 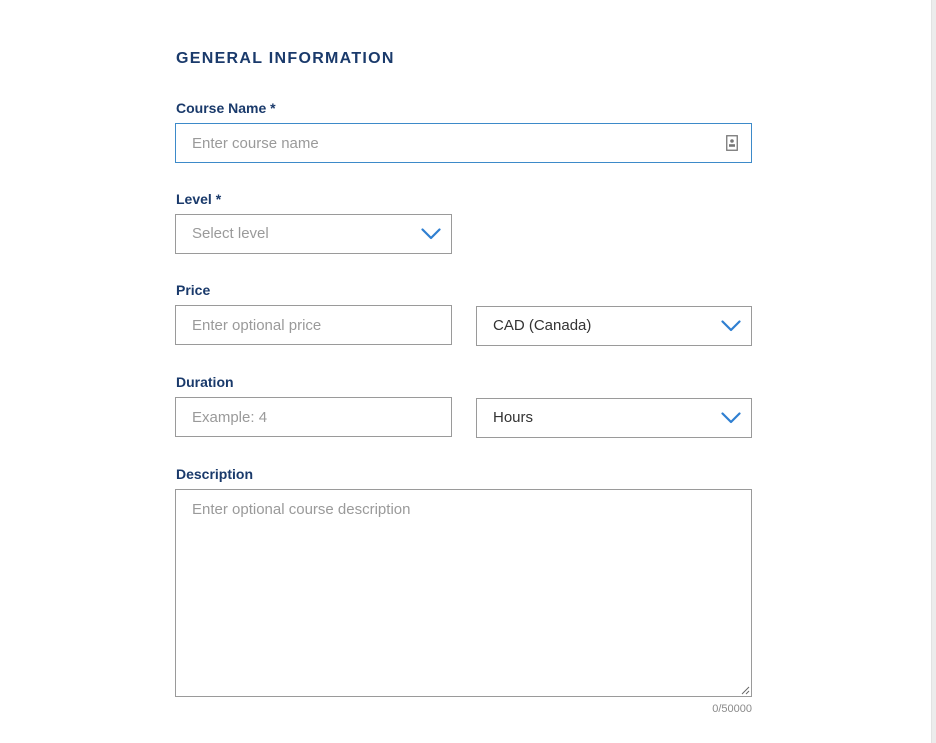 What do you see at coordinates (226, 108) in the screenshot?
I see `course-name-label: Course Name *` at bounding box center [226, 108].